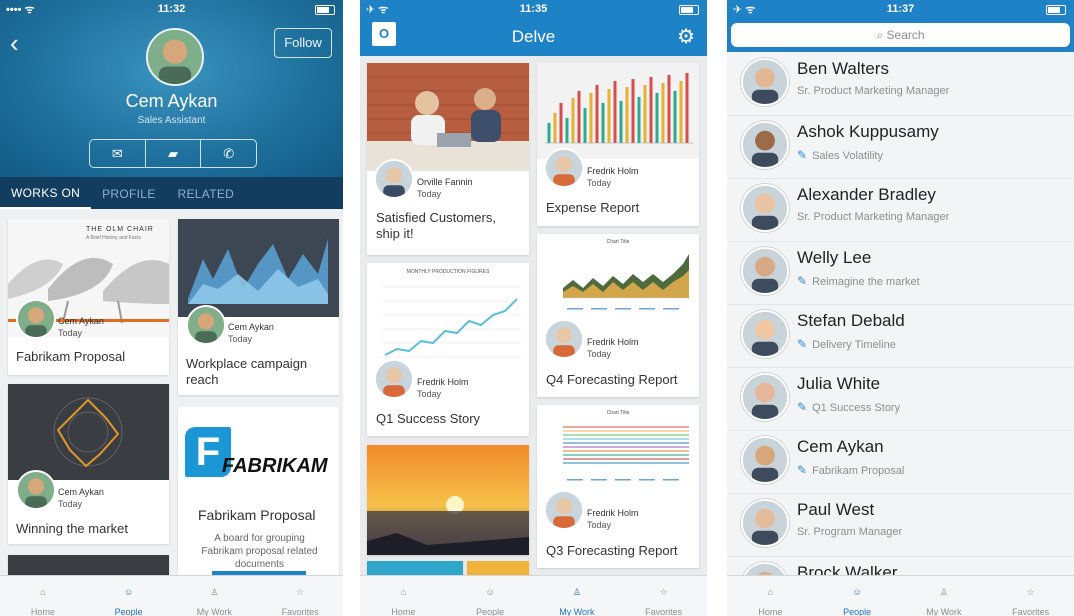  What do you see at coordinates (46, 193) in the screenshot?
I see `tab-works-on: WORKS ON` at bounding box center [46, 193].